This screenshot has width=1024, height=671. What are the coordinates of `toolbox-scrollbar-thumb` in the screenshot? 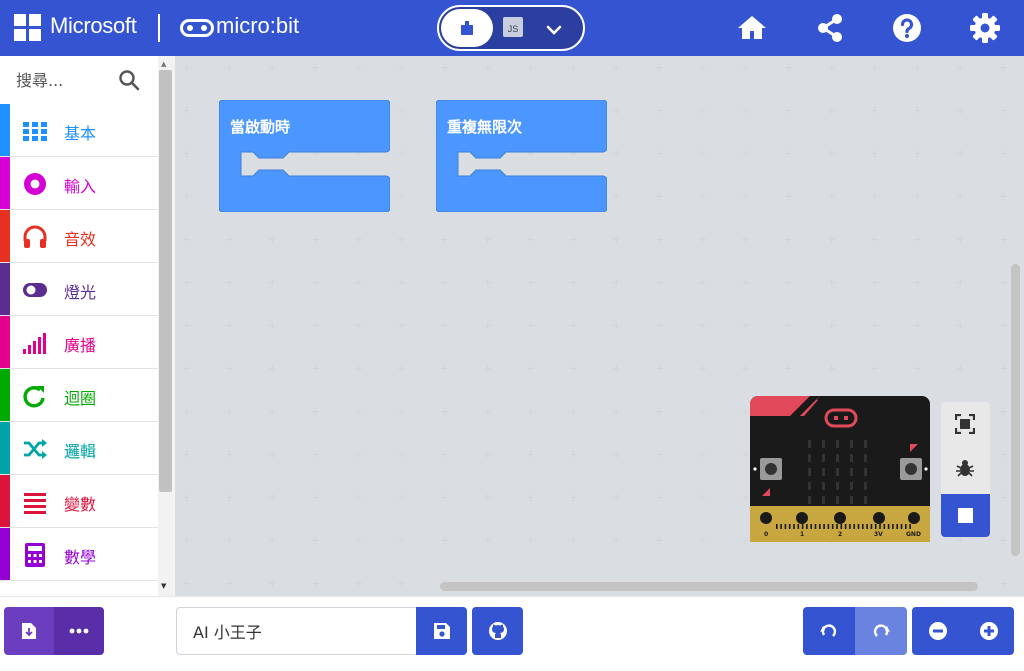 It's located at (165, 281).